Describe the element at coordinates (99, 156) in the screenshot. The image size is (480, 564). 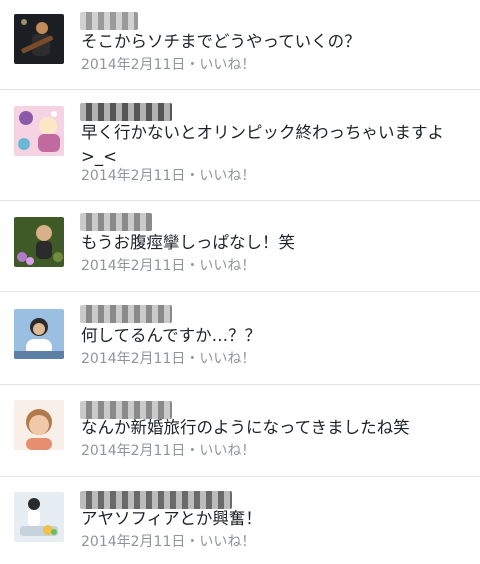
I see `comment-text-line-2: >_<` at that location.